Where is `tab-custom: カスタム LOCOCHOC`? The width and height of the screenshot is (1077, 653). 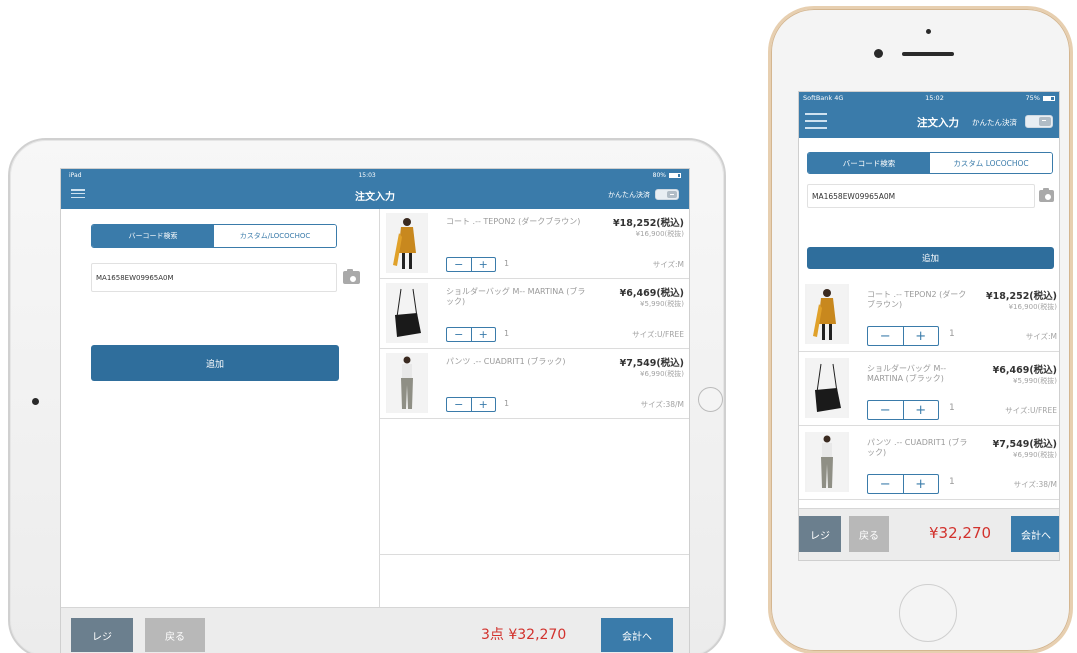
tab-custom: カスタム LOCOCHOC is located at coordinates (991, 163).